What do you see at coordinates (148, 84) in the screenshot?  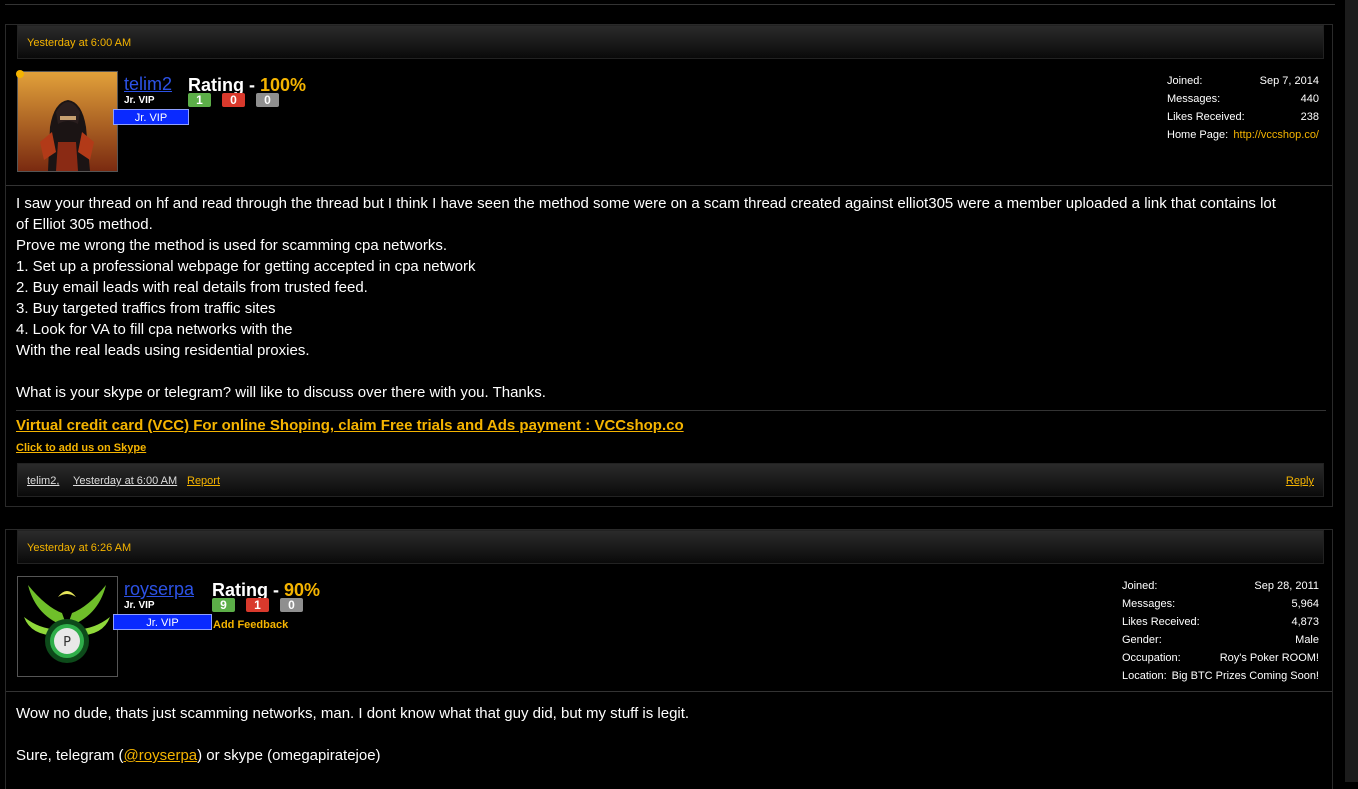 I see `username-link: telim2` at bounding box center [148, 84].